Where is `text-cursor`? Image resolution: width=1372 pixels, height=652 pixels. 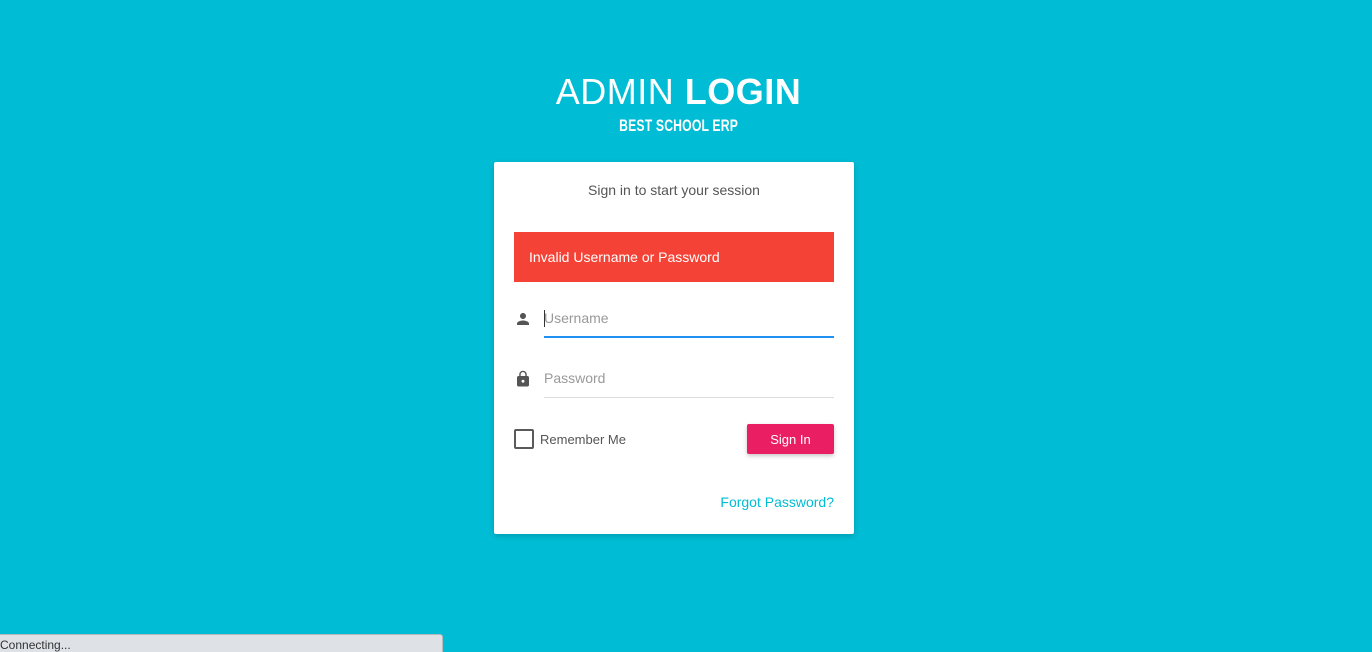 text-cursor is located at coordinates (544, 318).